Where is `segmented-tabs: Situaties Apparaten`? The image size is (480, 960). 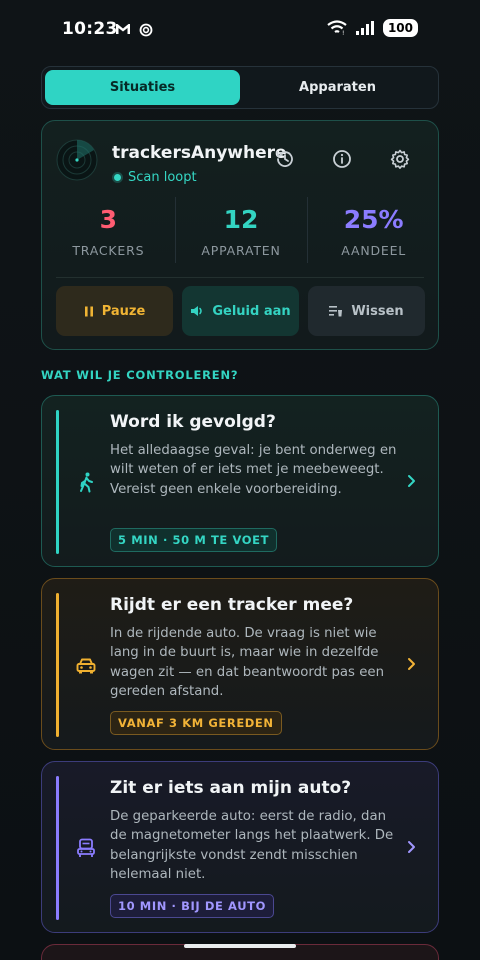
segmented-tabs: Situaties Apparaten is located at coordinates (240, 87).